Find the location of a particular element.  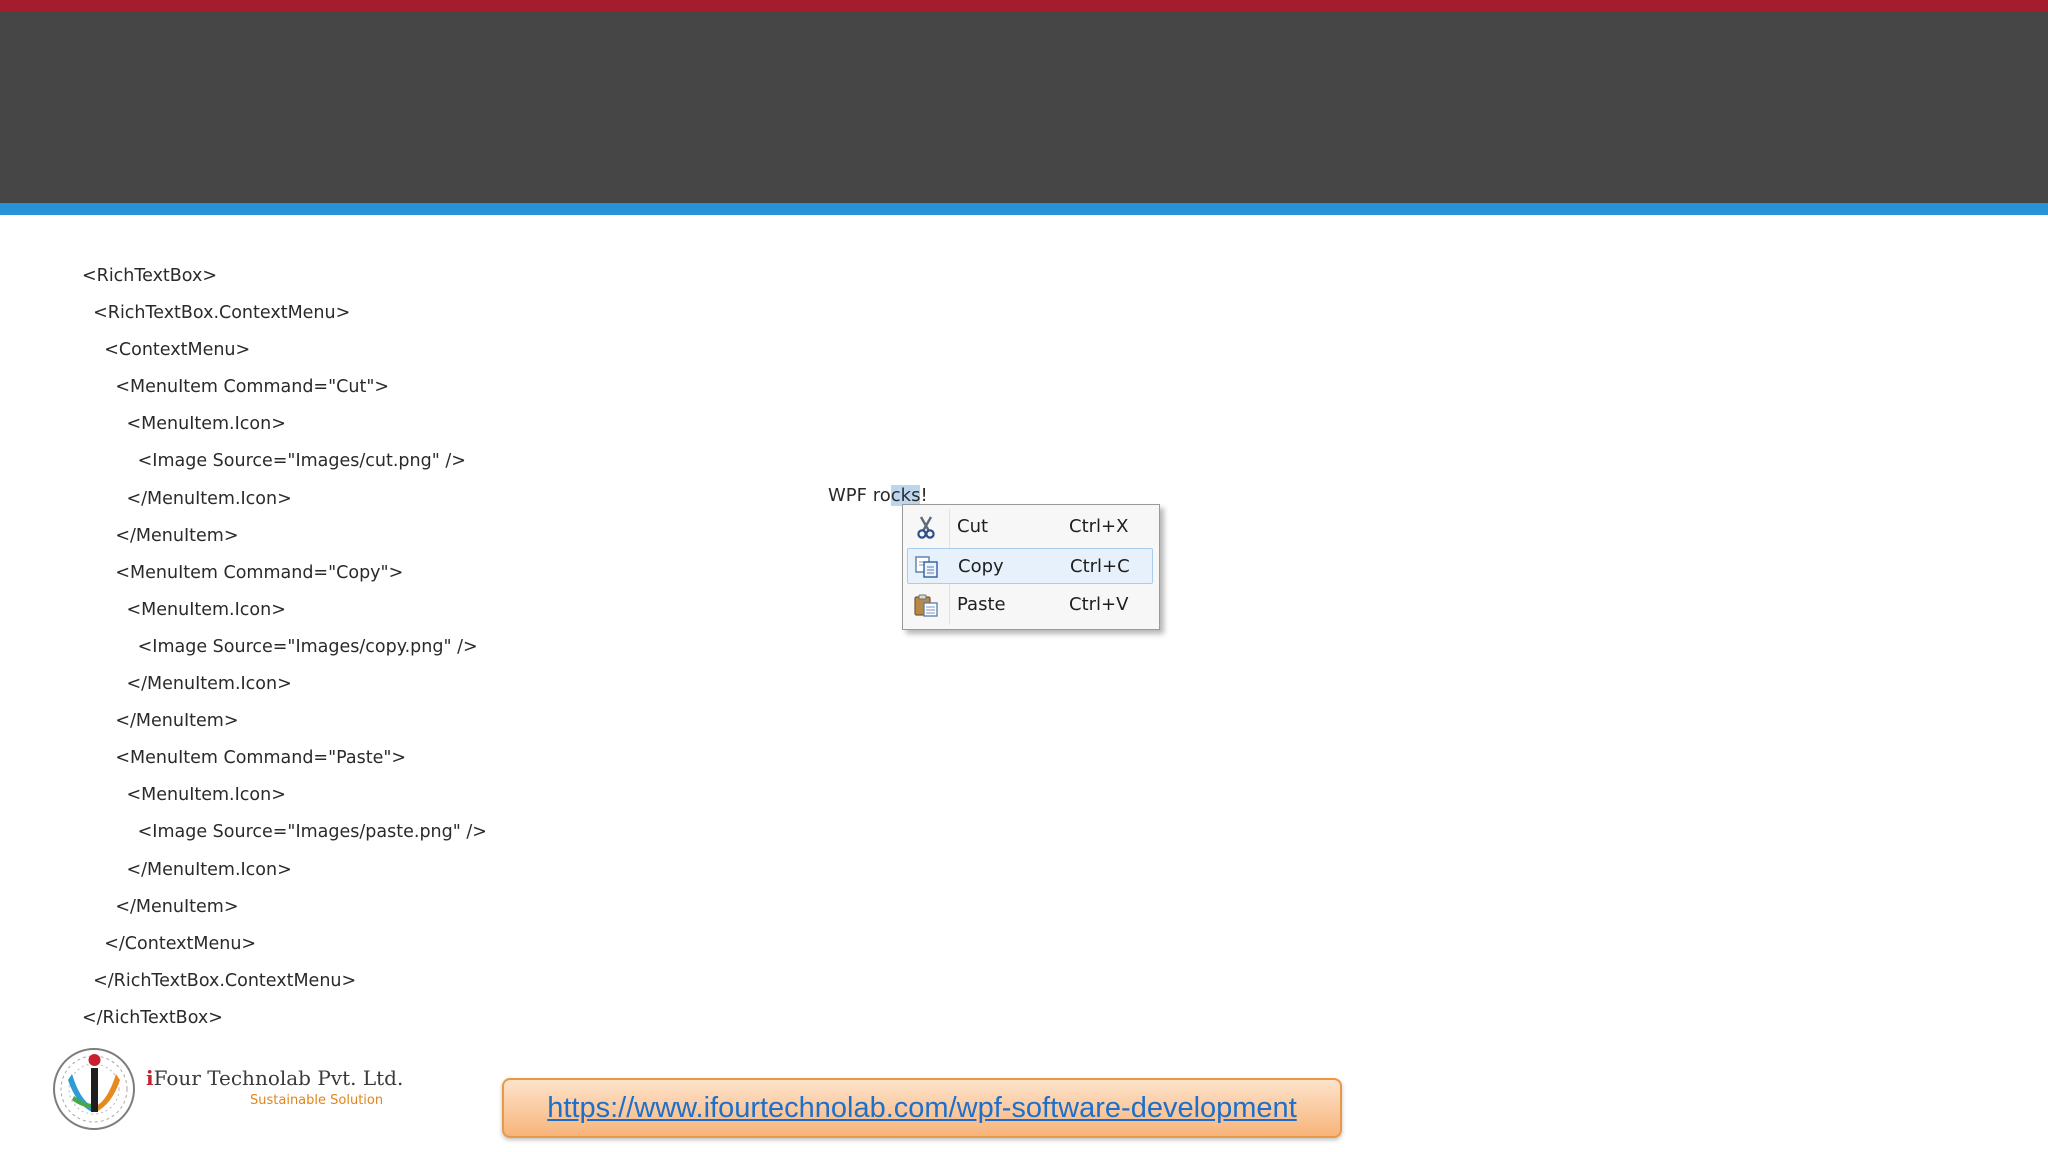

menu-item-shortcut: Ctrl+V is located at coordinates (1099, 604).